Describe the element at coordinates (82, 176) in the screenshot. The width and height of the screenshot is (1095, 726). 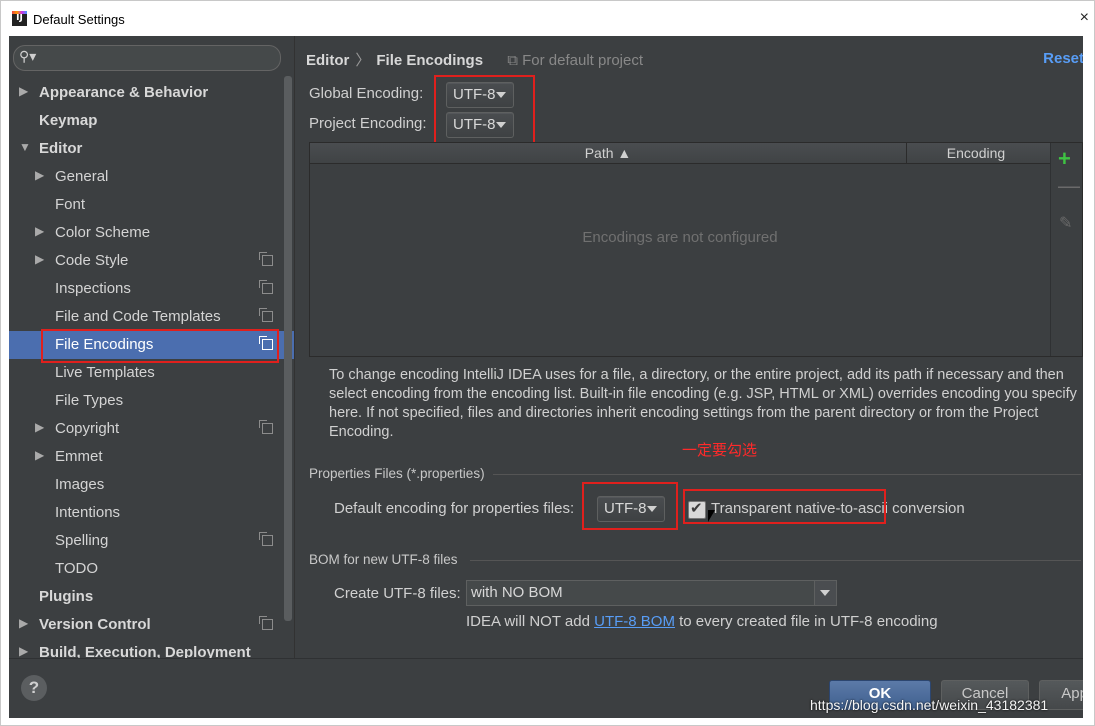
I see `sidebar-item-label: General` at that location.